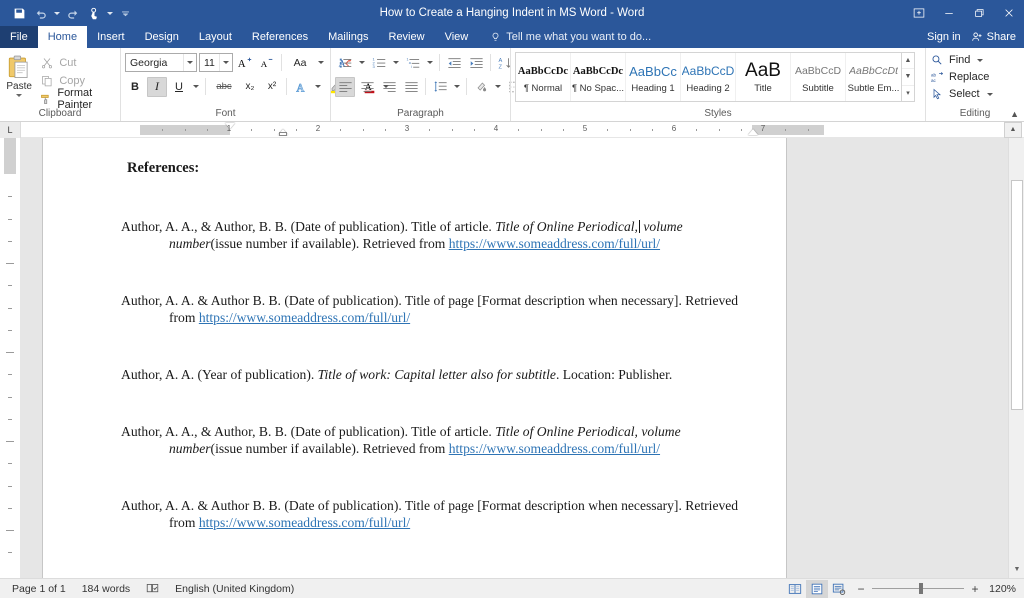 The image size is (1024, 602). What do you see at coordinates (179, 87) in the screenshot?
I see `underline-button: U` at bounding box center [179, 87].